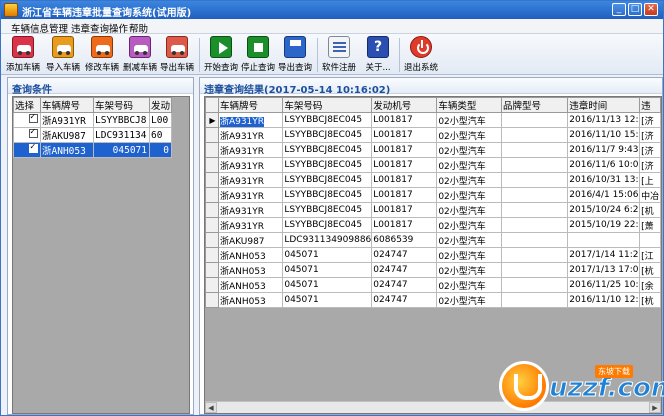 Image resolution: width=664 pixels, height=416 pixels. What do you see at coordinates (604, 195) in the screenshot?
I see `violation-time-cell: 2016/4/1 15:06` at bounding box center [604, 195].